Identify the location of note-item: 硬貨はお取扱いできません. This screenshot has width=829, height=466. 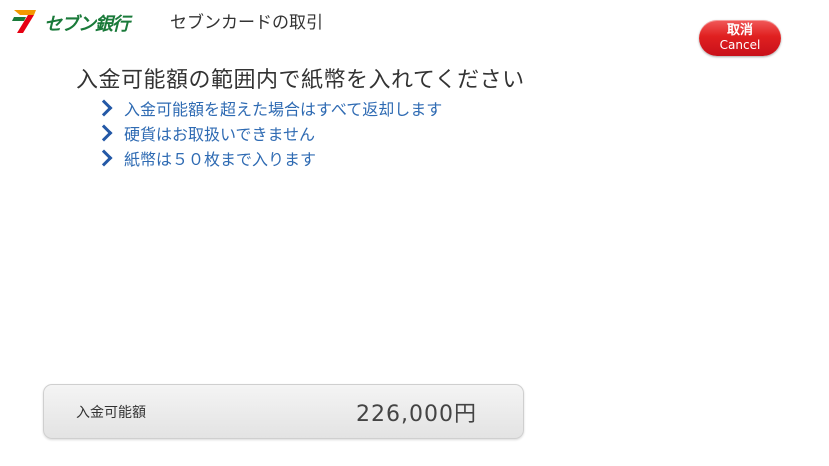
(268, 134).